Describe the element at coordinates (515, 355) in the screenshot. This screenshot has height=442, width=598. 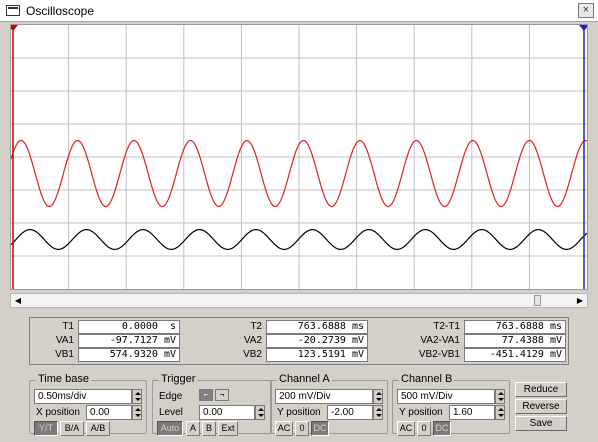
I see `readout-value: -451.4129 mV` at that location.